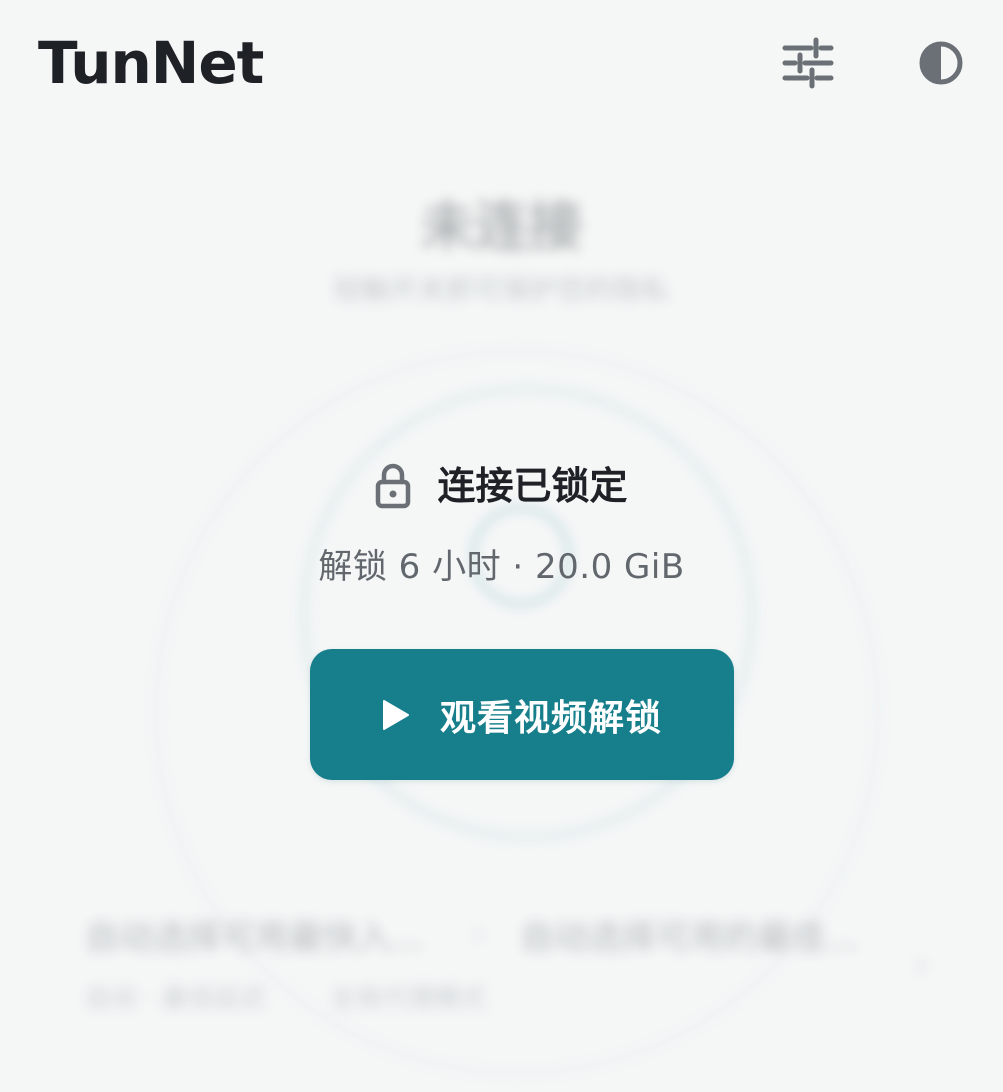  What do you see at coordinates (408, 999) in the screenshot?
I see `meta-mode: 全局代理模式` at bounding box center [408, 999].